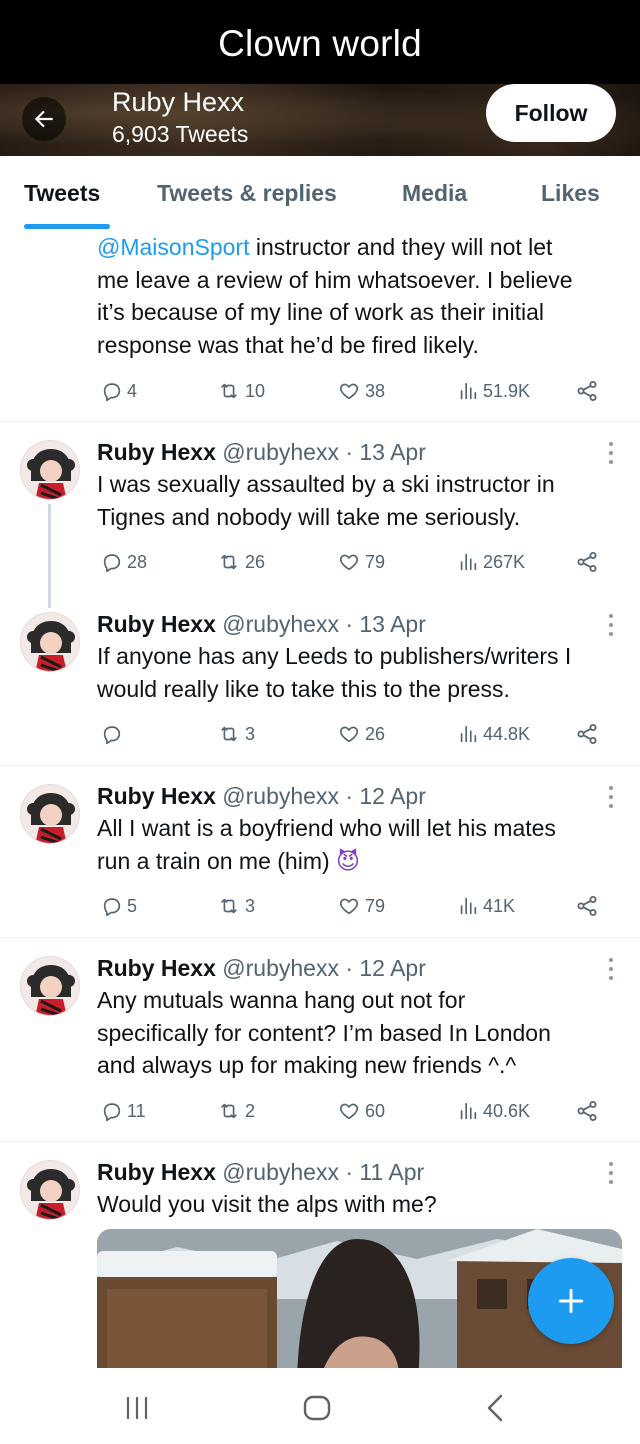 Image resolution: width=640 pixels, height=1444 pixels. I want to click on views-button: 267K, so click(491, 562).